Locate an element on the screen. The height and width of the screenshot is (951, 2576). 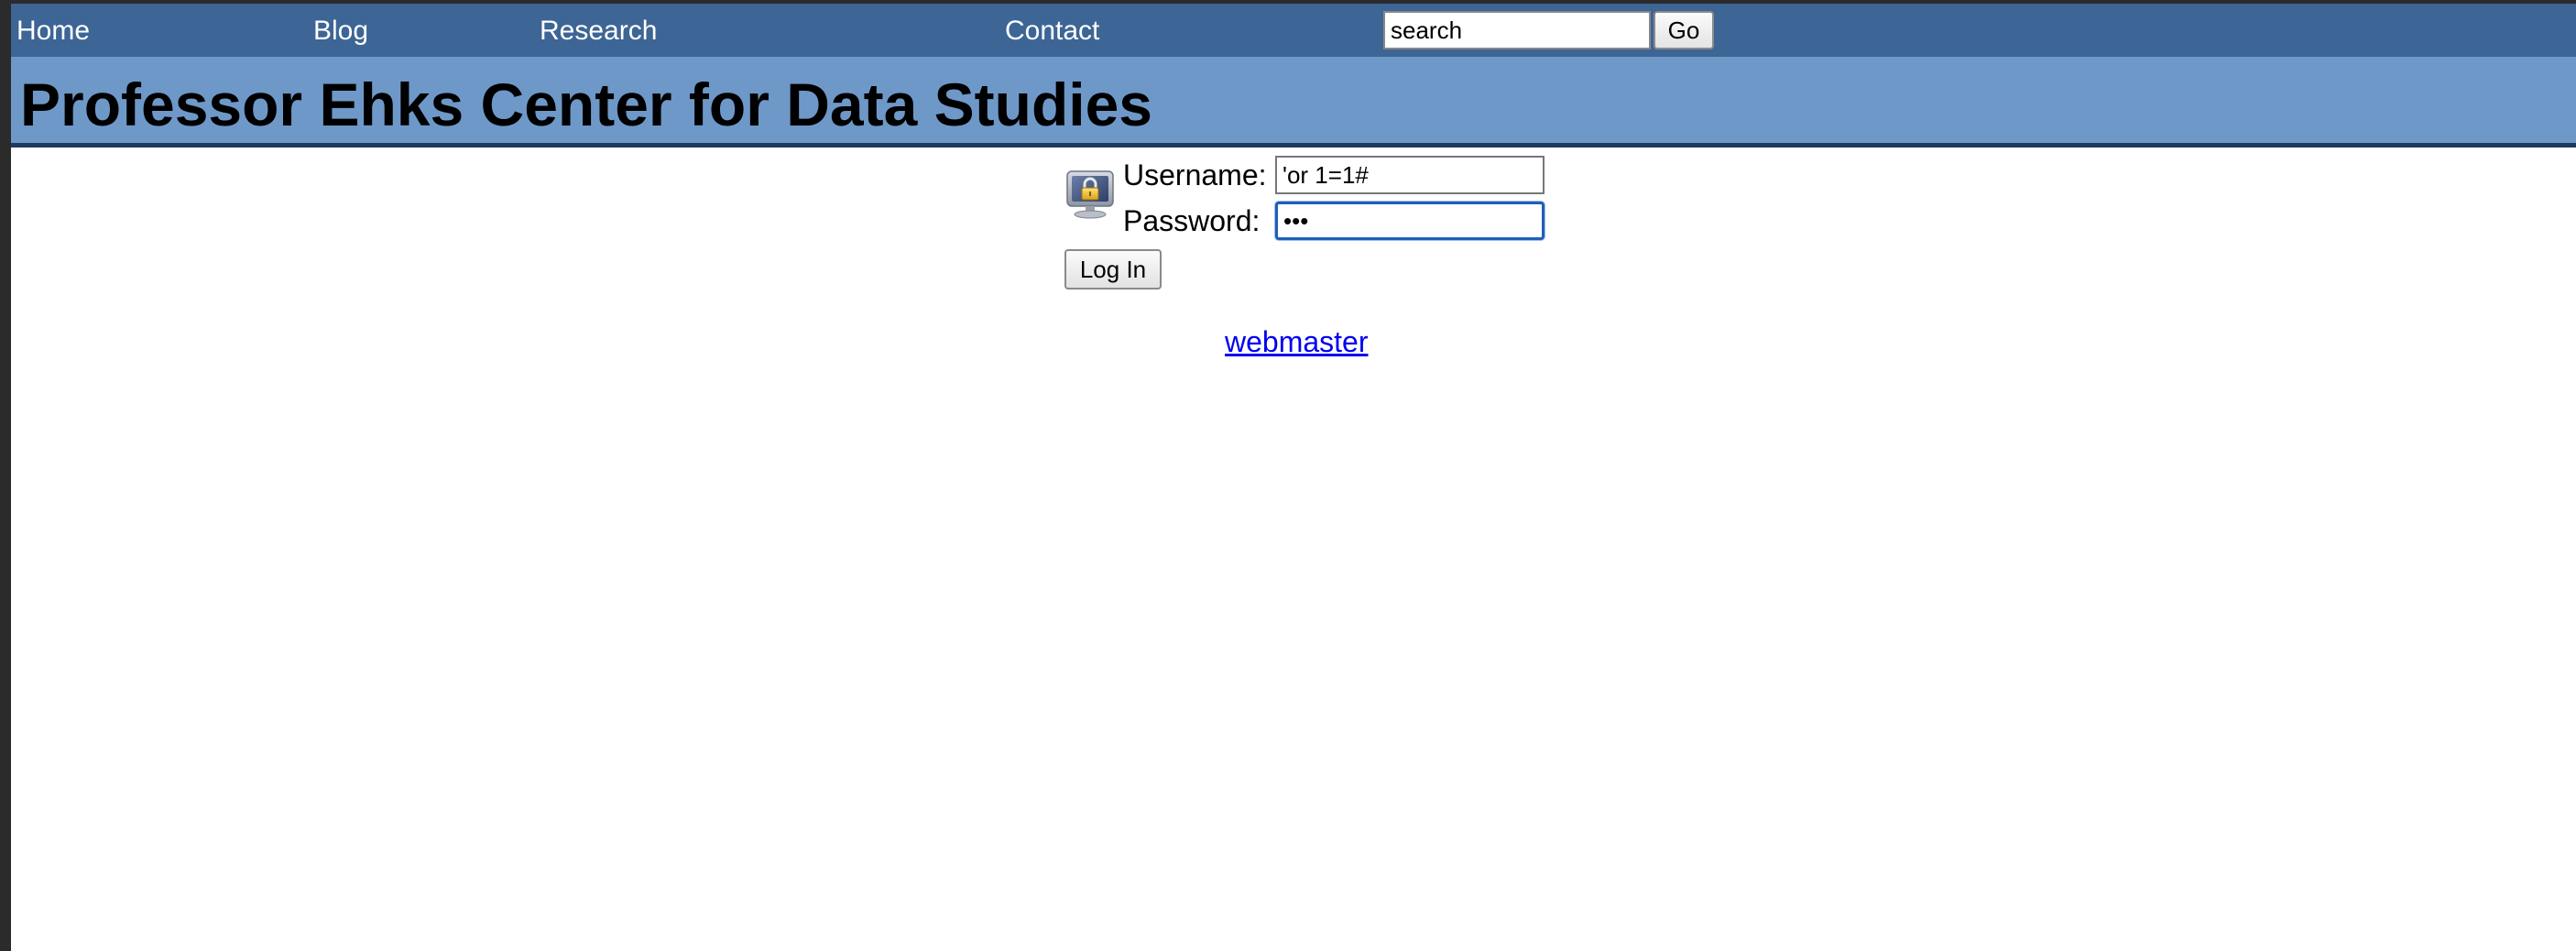
username-input is located at coordinates (1410, 175).